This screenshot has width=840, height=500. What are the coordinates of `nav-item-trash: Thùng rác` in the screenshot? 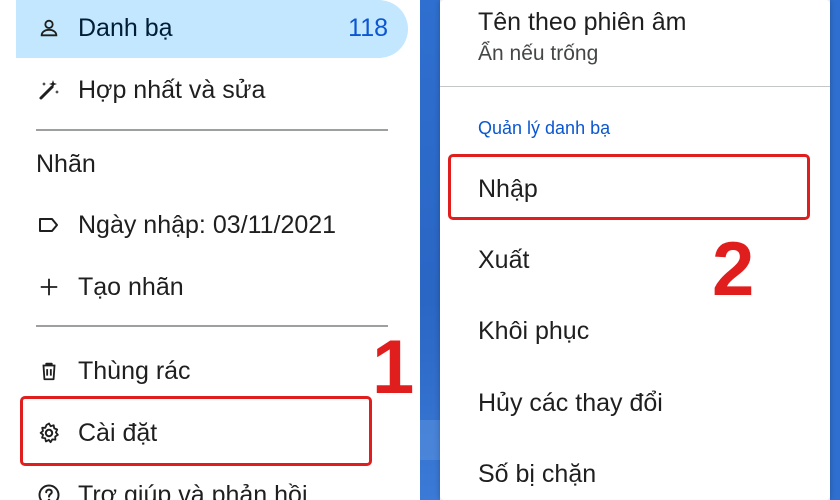 It's located at (210, 371).